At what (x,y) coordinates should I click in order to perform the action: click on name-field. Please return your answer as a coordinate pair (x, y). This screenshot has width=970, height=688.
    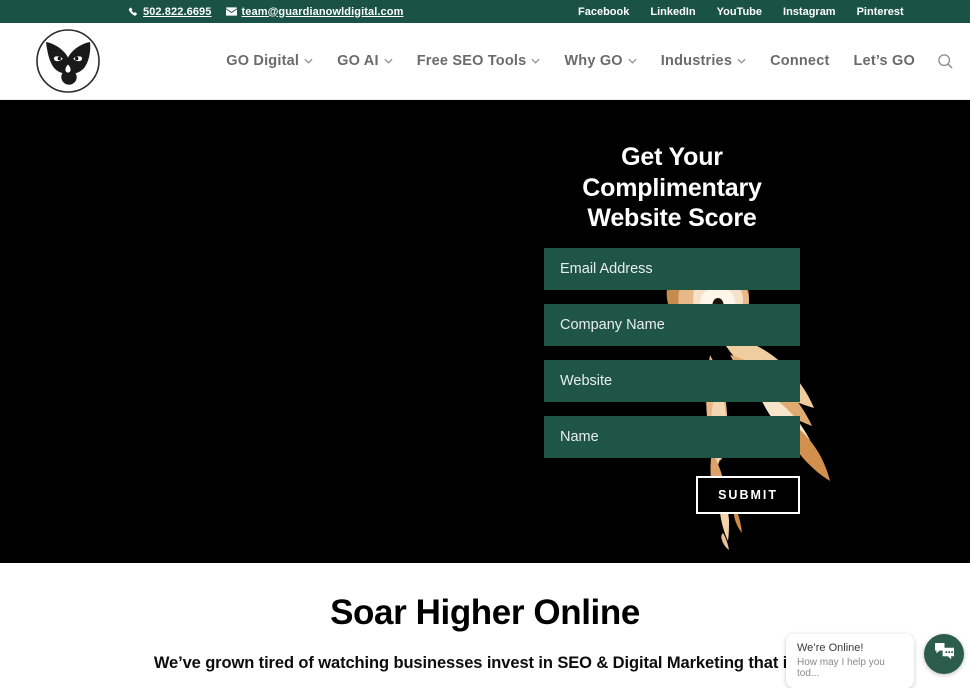
    Looking at the image, I should click on (672, 436).